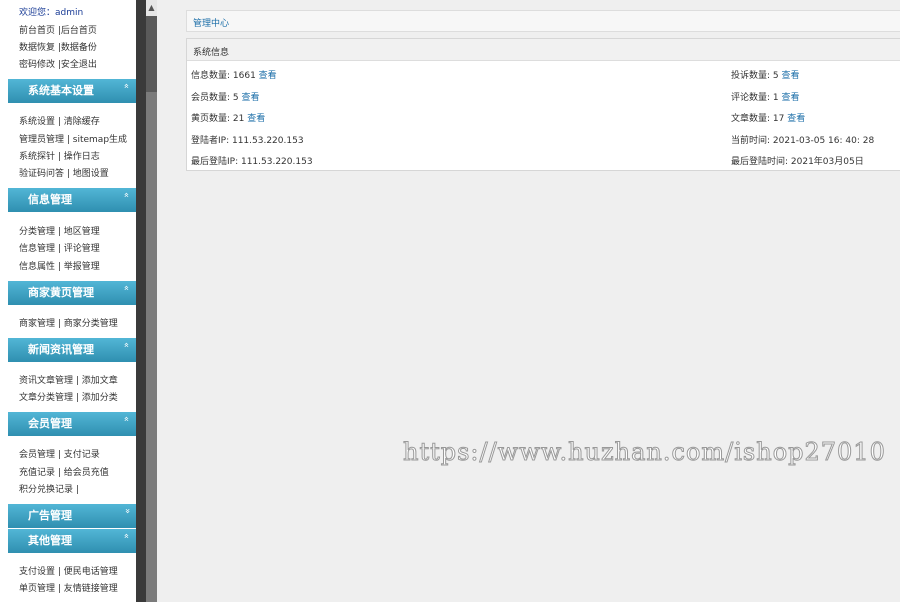  What do you see at coordinates (59, 455) in the screenshot?
I see `menu-row: 会员管理 | 支付记录` at bounding box center [59, 455].